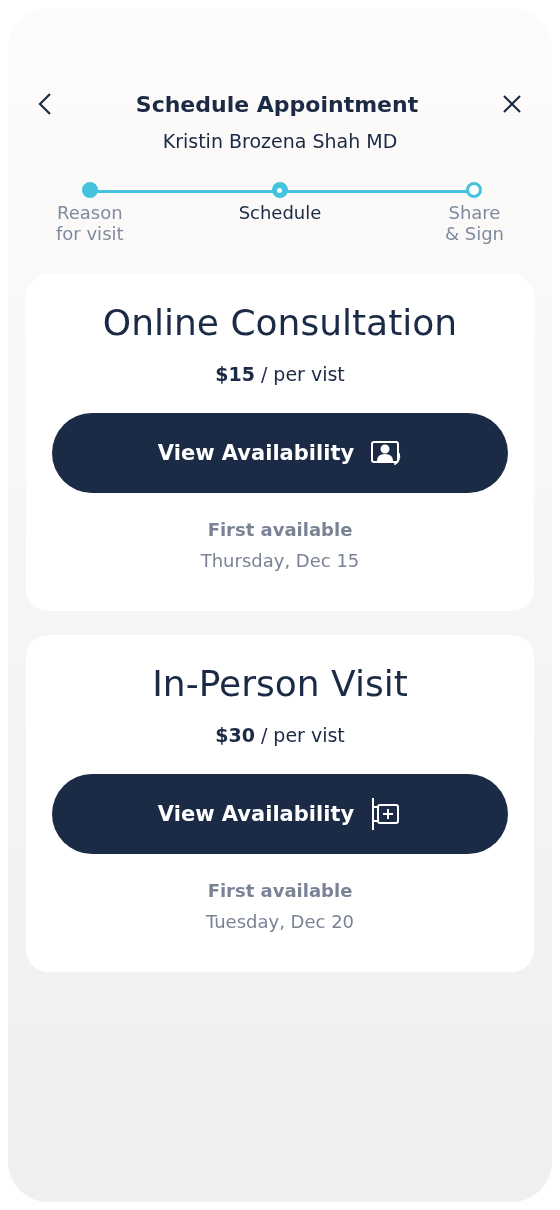  I want to click on screen-title: Schedule Appointment, so click(277, 104).